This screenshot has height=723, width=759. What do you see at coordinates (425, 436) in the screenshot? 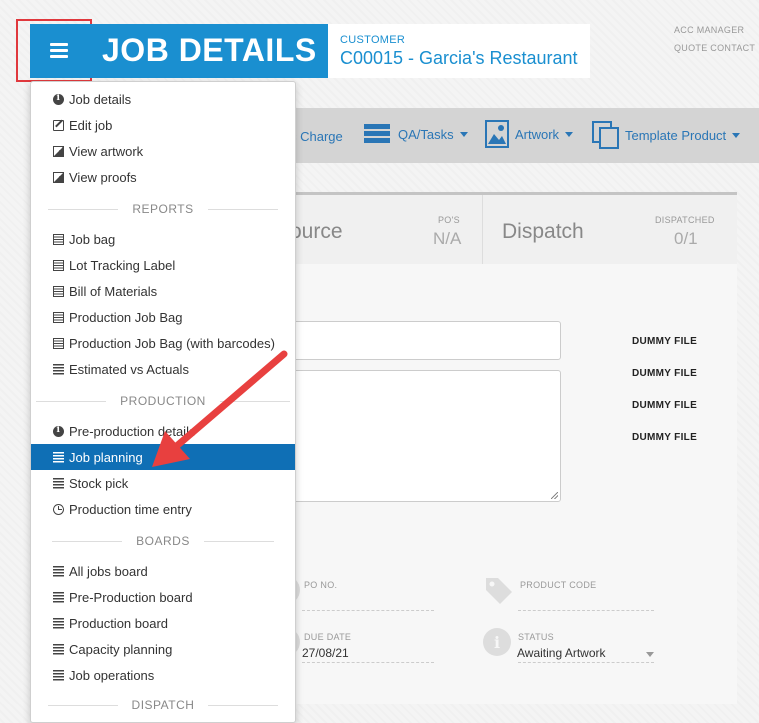
I see `job-description-textarea` at bounding box center [425, 436].